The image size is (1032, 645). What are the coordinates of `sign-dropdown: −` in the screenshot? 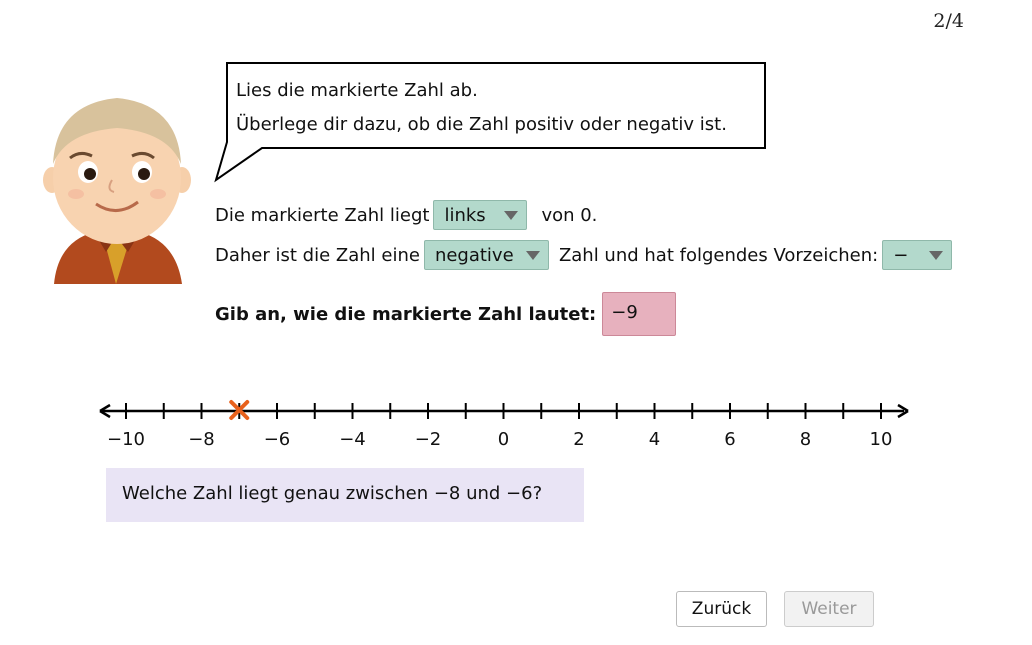 It's located at (917, 255).